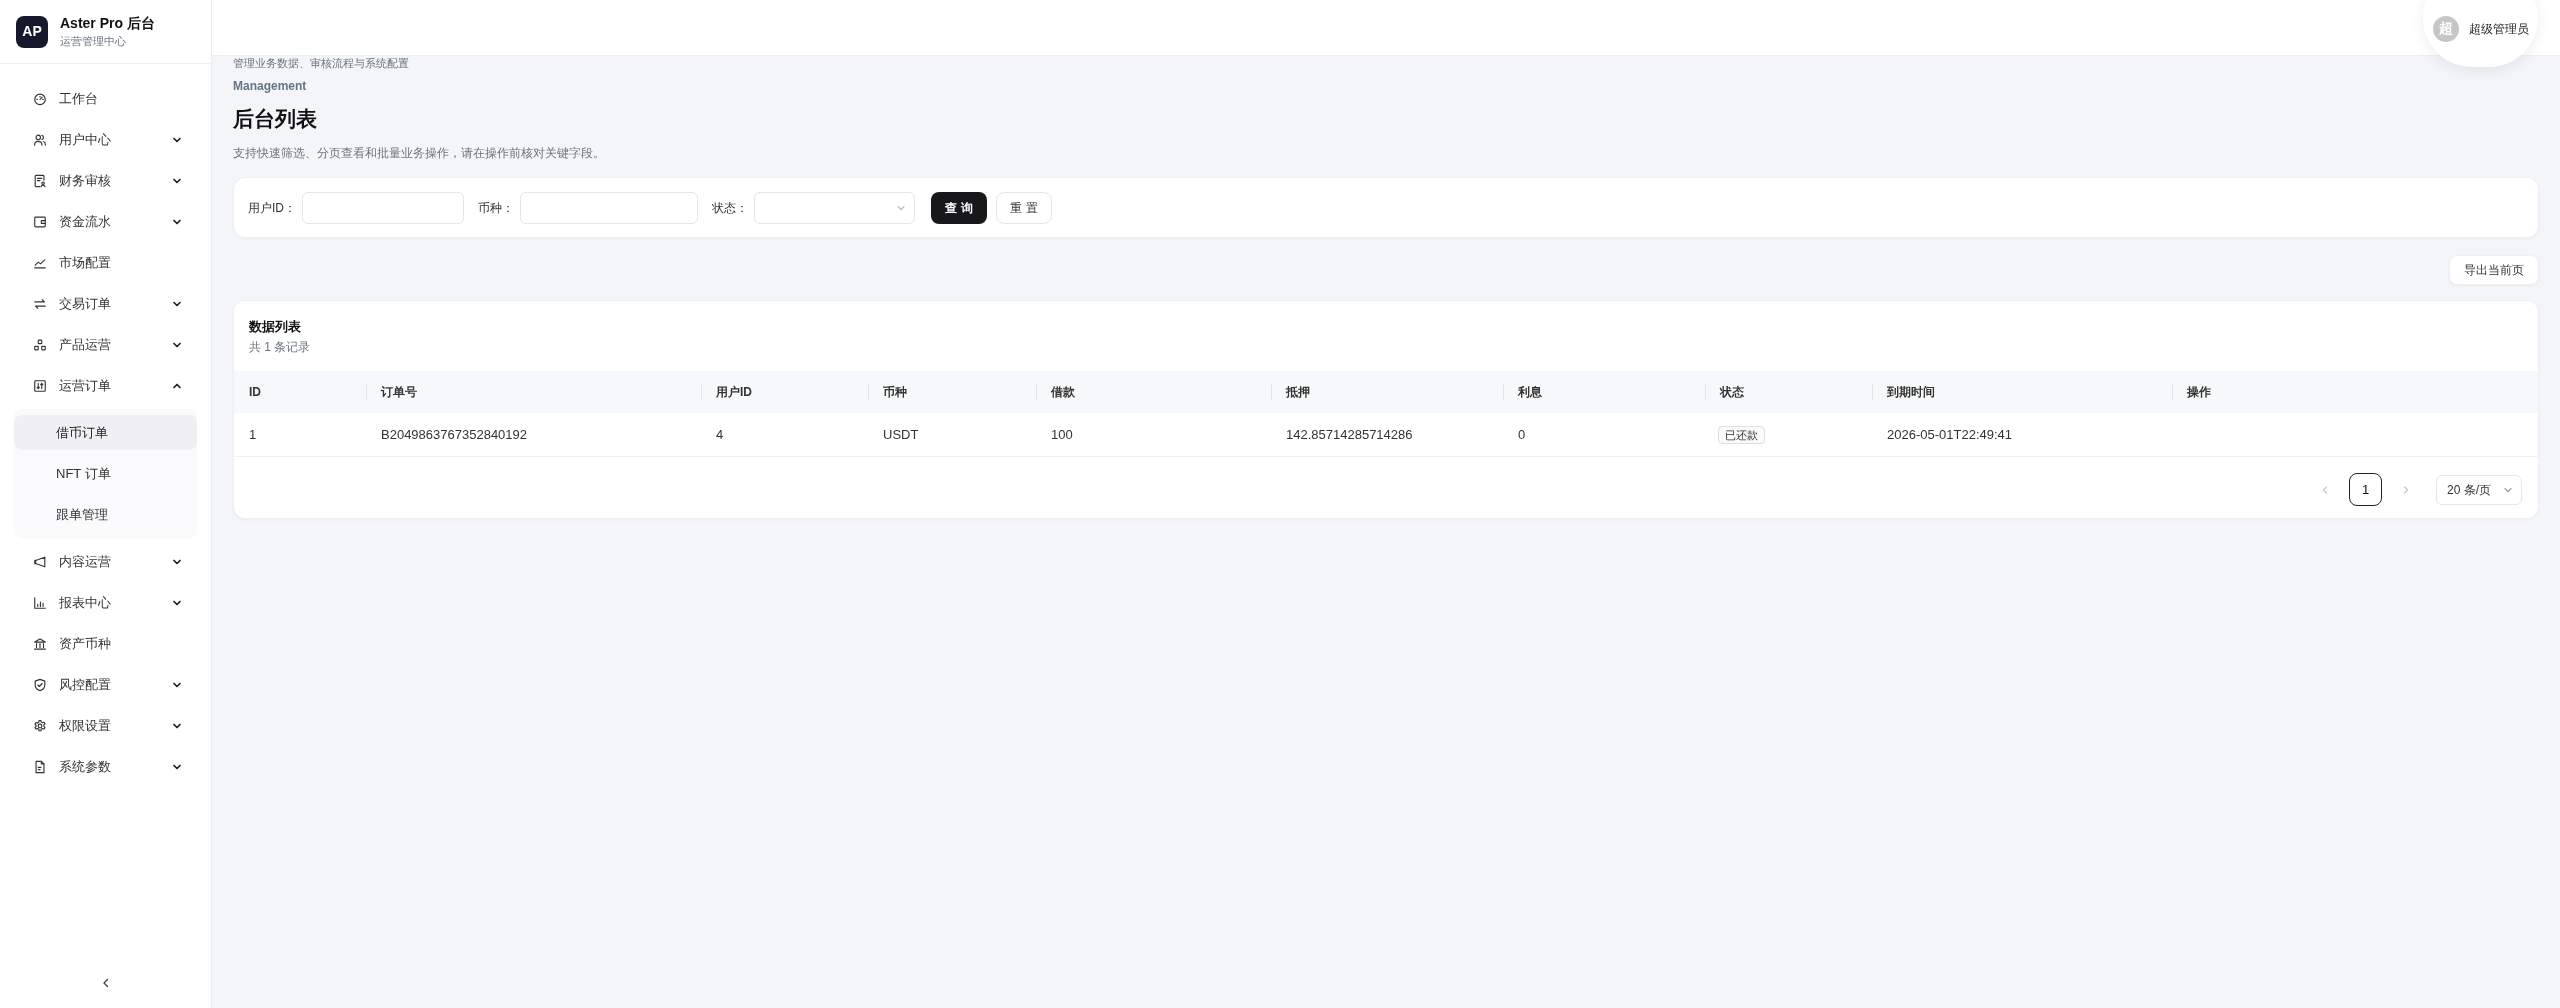 This screenshot has width=2560, height=1008. I want to click on submenu-item: NFT 订单, so click(105, 473).